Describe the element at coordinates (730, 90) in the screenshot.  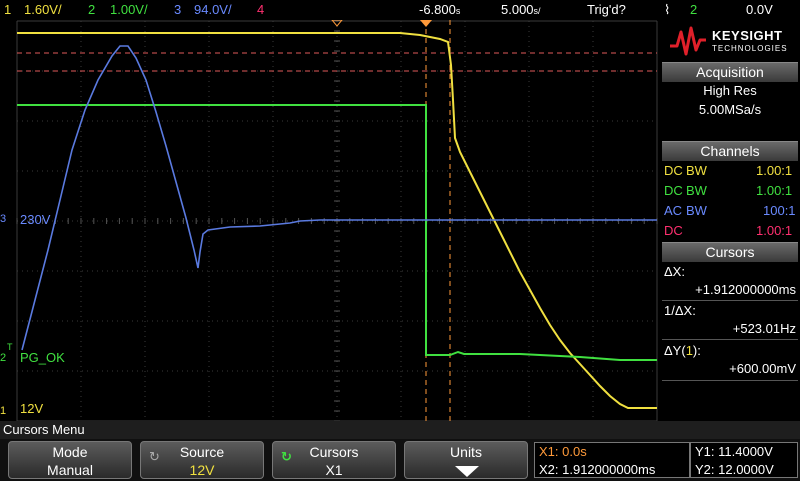
I see `acquisition-mode: High Res` at that location.